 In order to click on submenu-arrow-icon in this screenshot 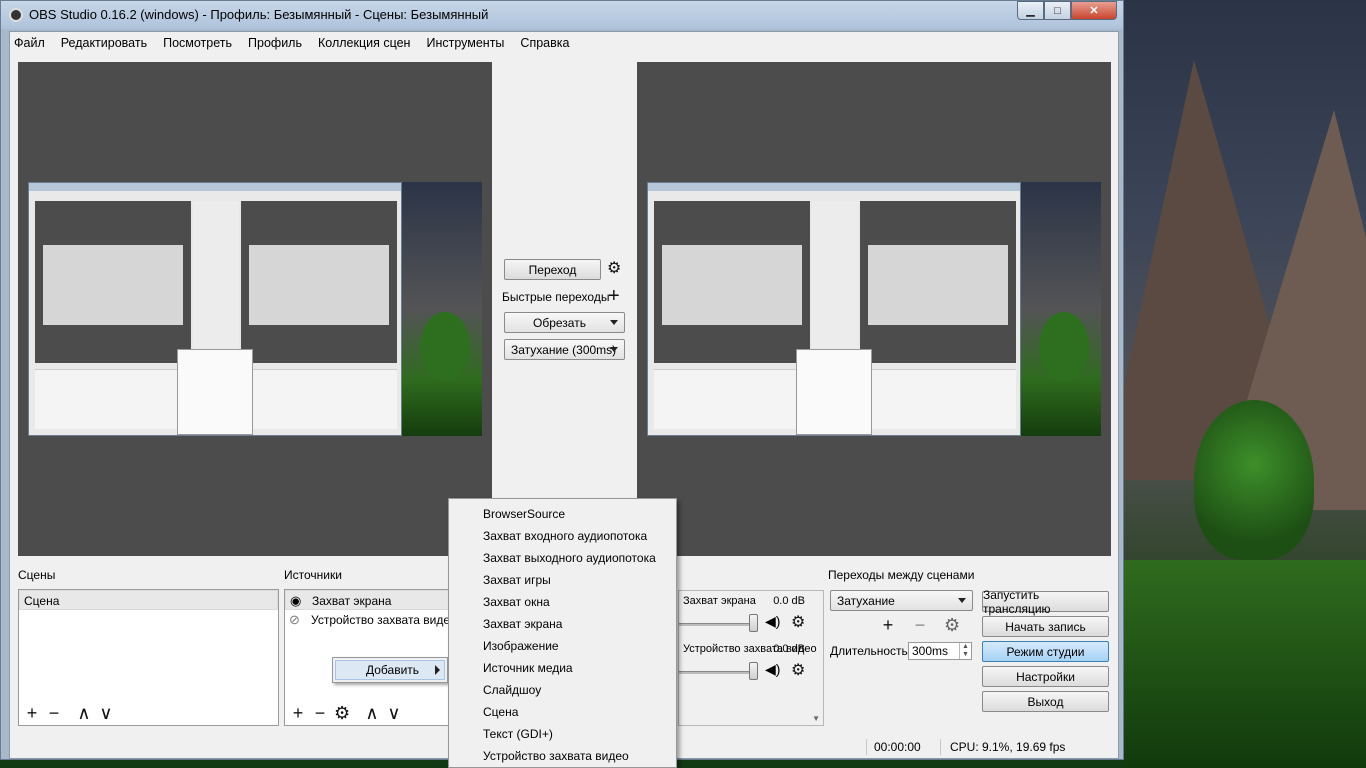, I will do `click(437, 670)`.